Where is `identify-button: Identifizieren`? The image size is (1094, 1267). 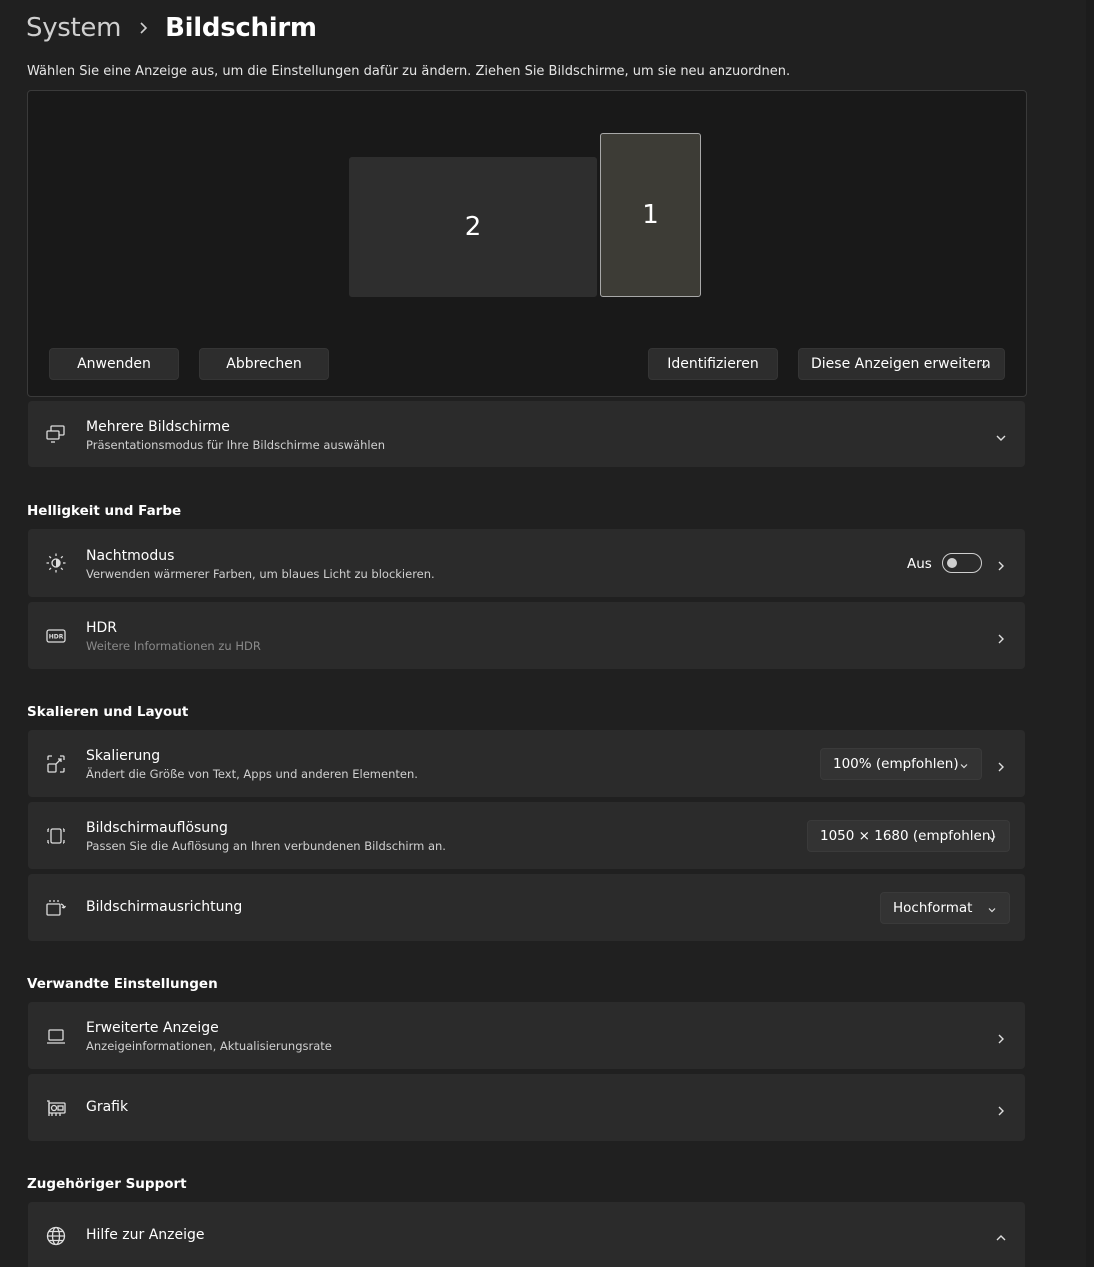 identify-button: Identifizieren is located at coordinates (713, 364).